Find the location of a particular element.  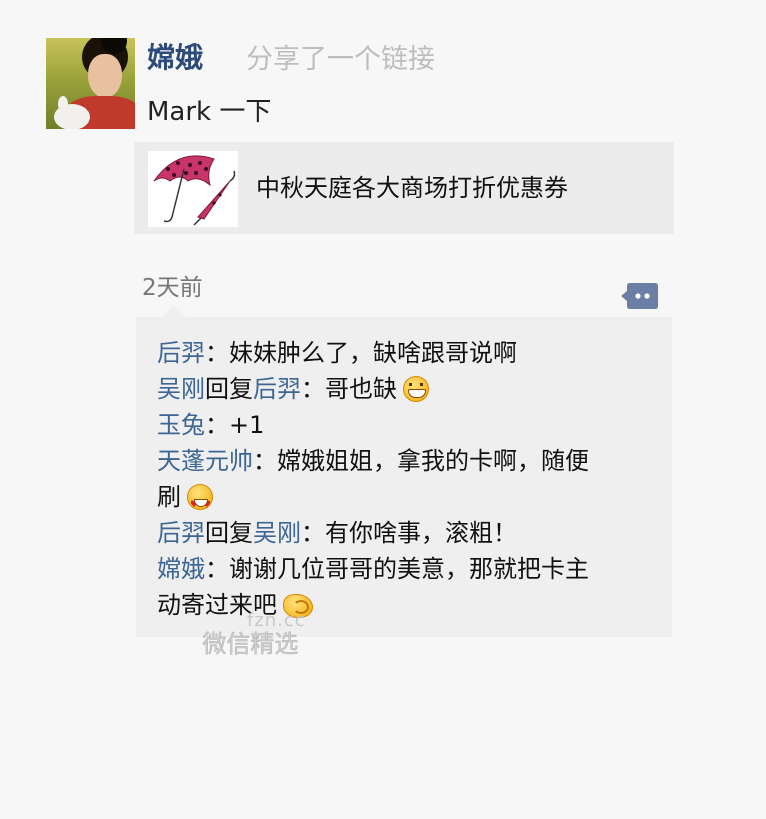

comment-item: 后羿：妹妹肿么了，缺啥跟哥说啊 is located at coordinates (407, 353).